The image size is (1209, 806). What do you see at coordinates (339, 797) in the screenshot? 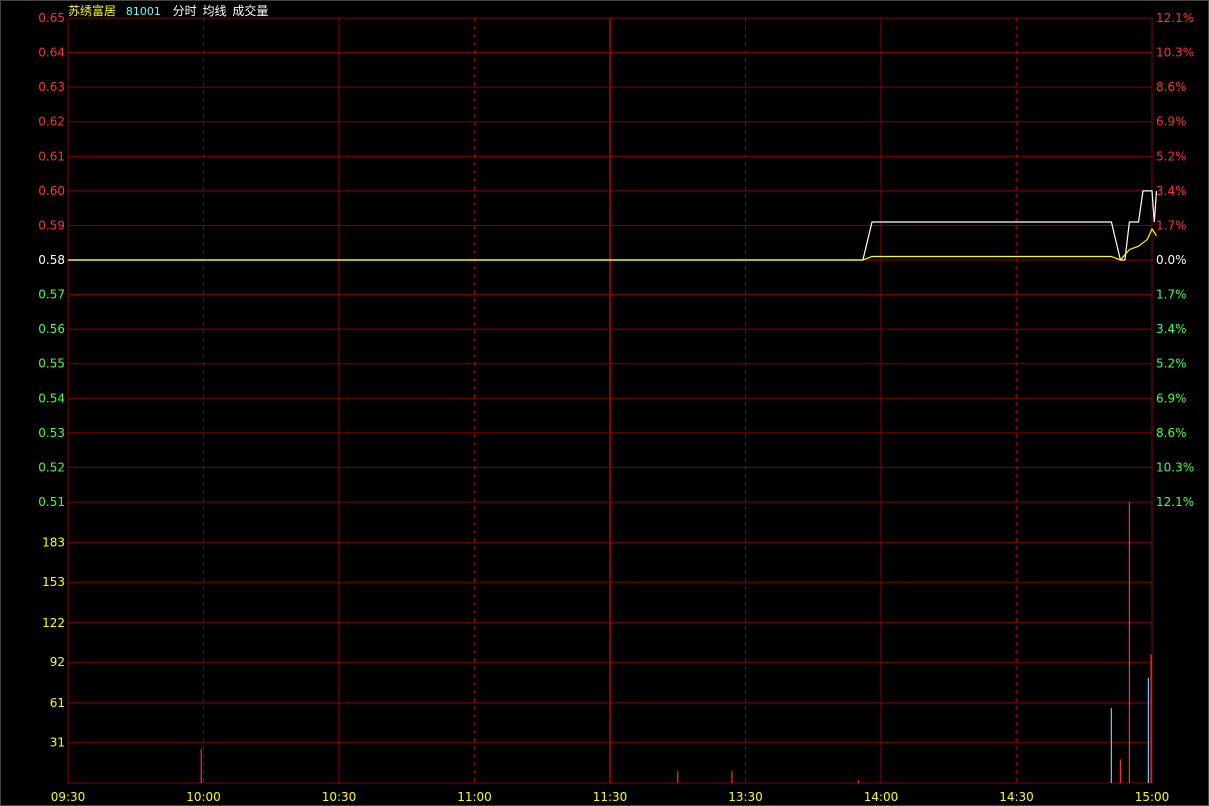
I see `time-tick-label: 10:30` at bounding box center [339, 797].